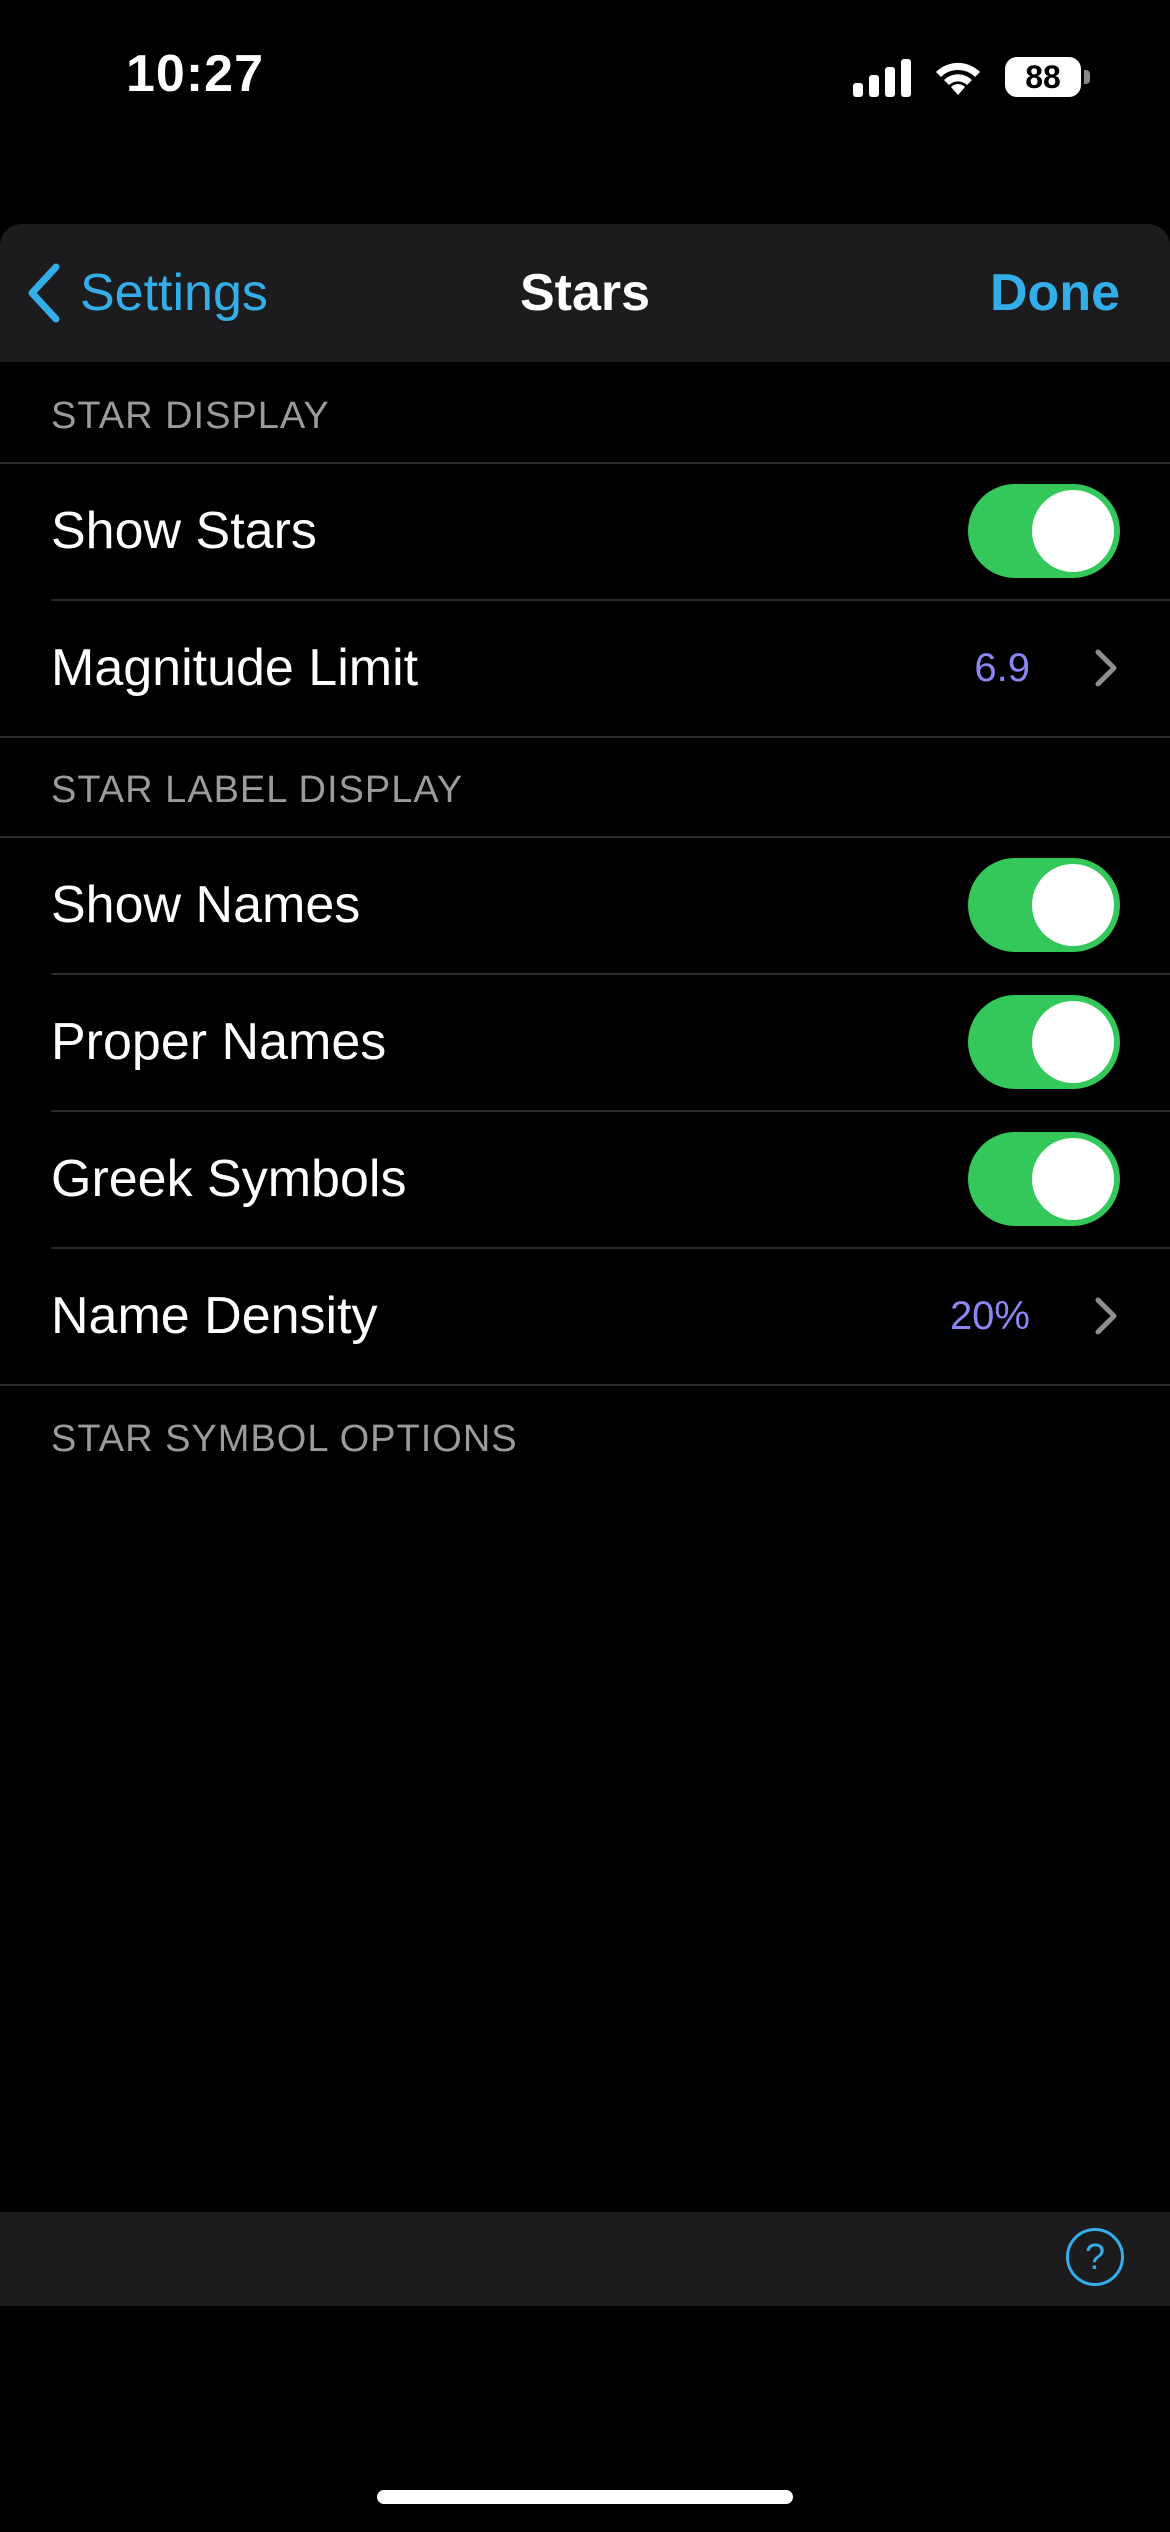 The image size is (1170, 2532). What do you see at coordinates (585, 905) in the screenshot?
I see `row-show-names: Show Names` at bounding box center [585, 905].